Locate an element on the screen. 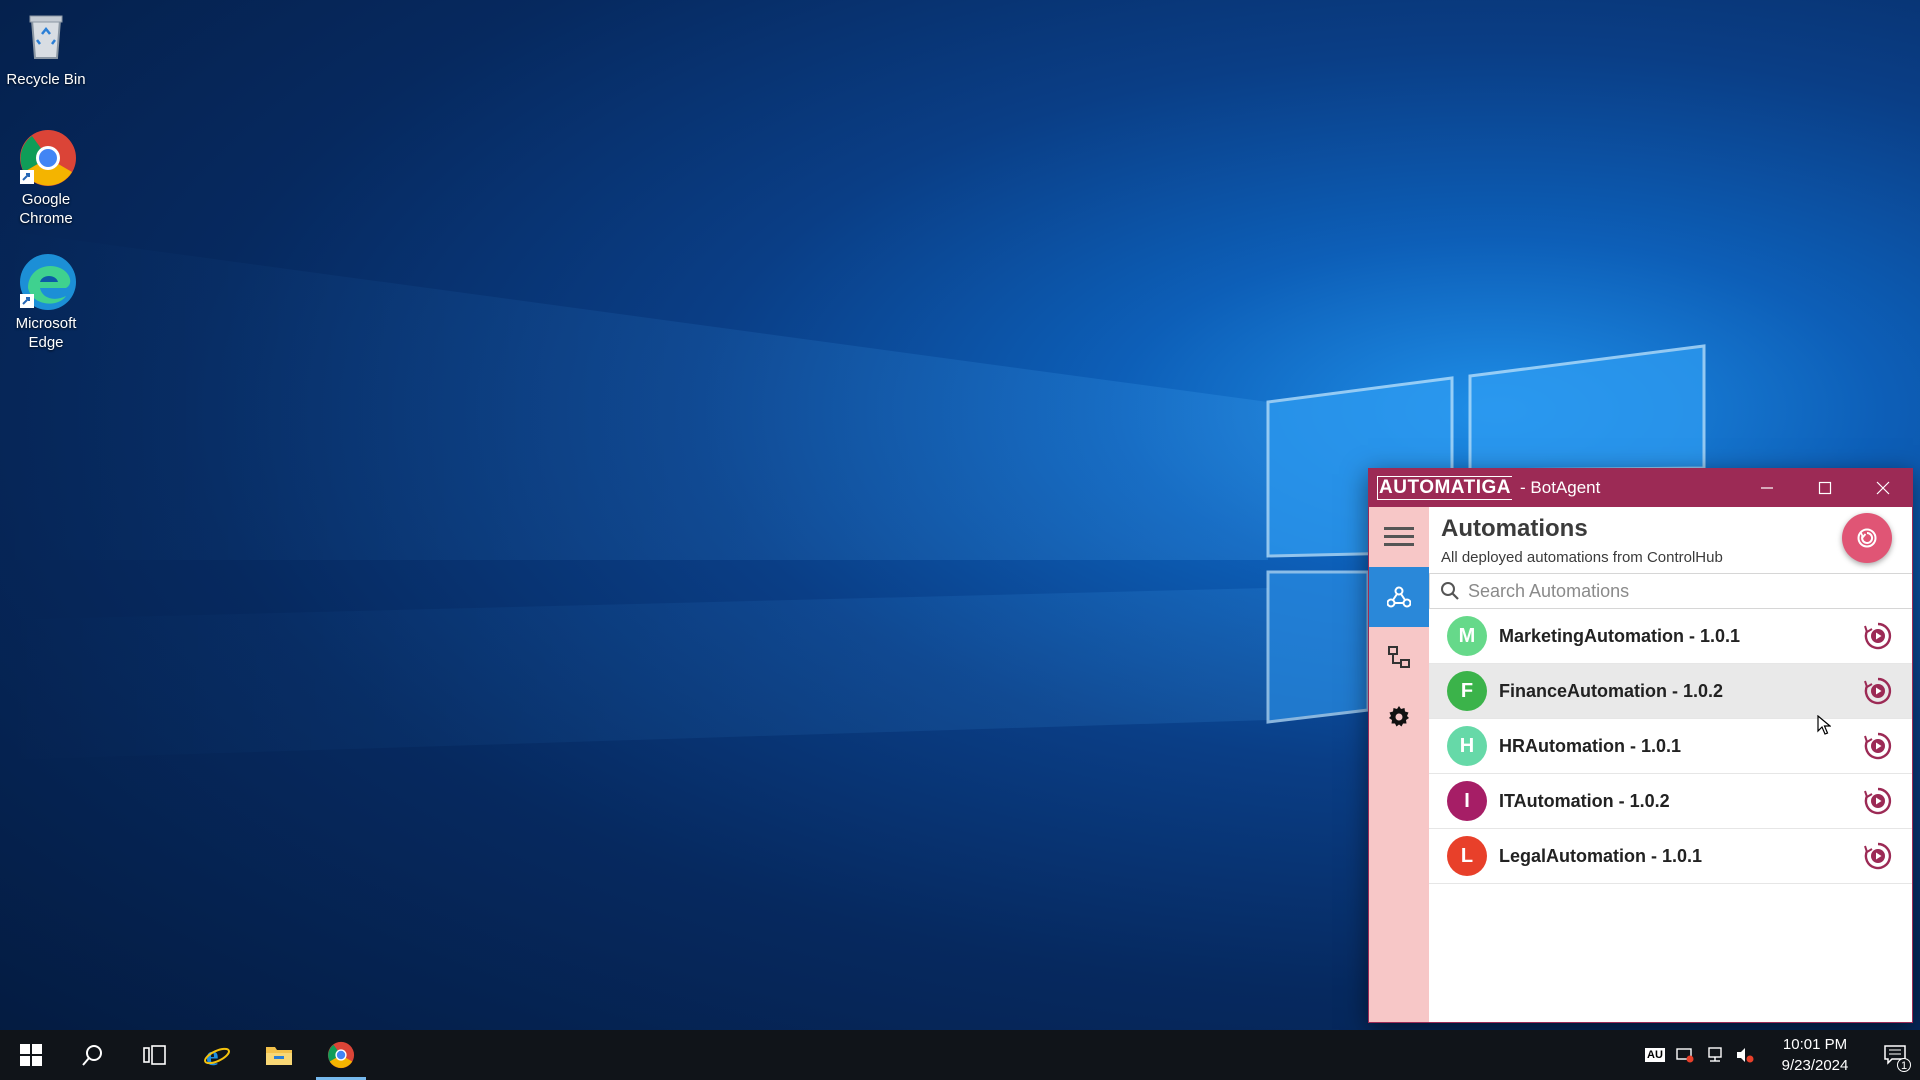 This screenshot has width=1920, height=1080. sidebar-item-connections is located at coordinates (1399, 657).